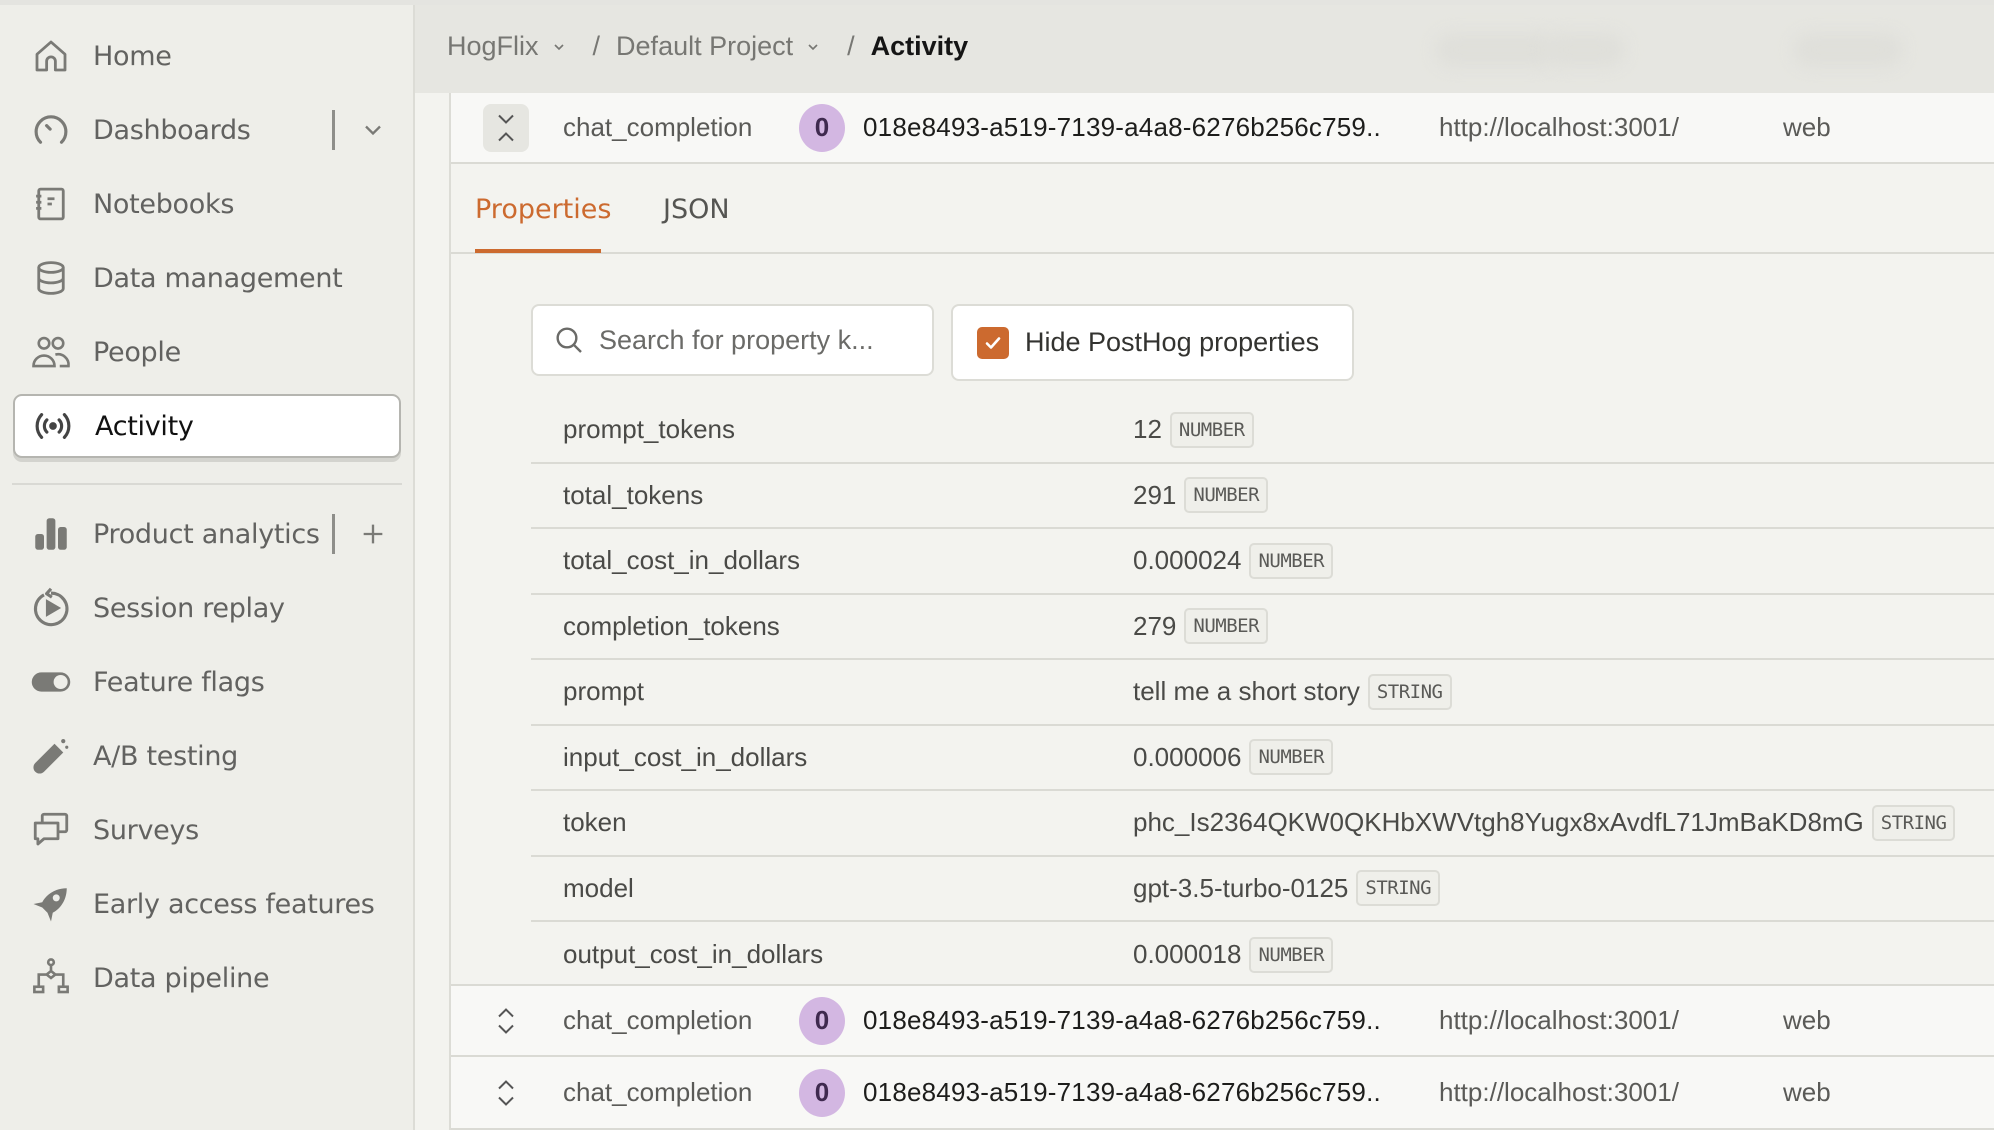  Describe the element at coordinates (51, 56) in the screenshot. I see `home-icon` at that location.